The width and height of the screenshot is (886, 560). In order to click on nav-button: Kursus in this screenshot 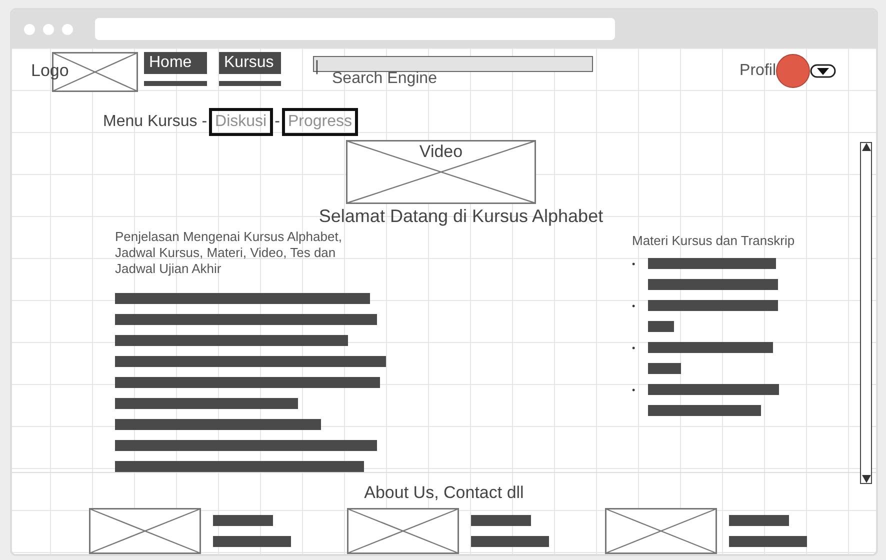, I will do `click(250, 63)`.